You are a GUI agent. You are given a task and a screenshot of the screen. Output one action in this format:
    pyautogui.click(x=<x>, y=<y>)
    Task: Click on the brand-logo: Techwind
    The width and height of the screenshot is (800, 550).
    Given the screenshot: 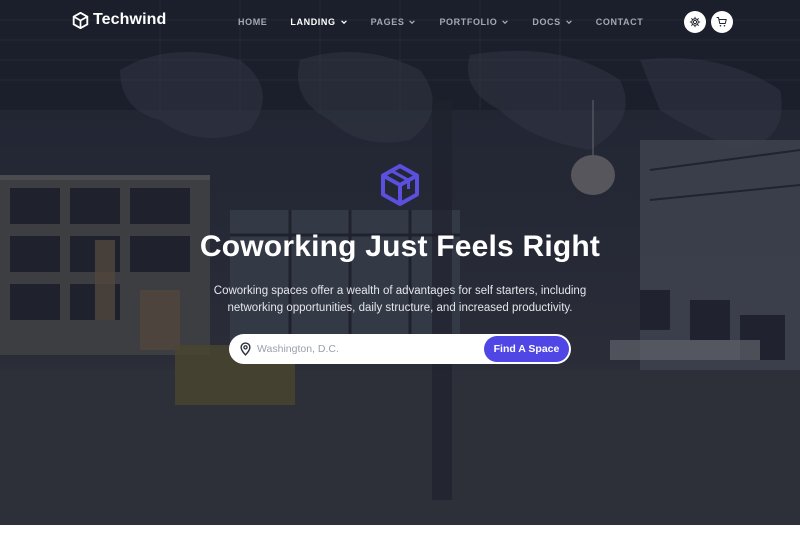 What is the action you would take?
    pyautogui.click(x=119, y=20)
    